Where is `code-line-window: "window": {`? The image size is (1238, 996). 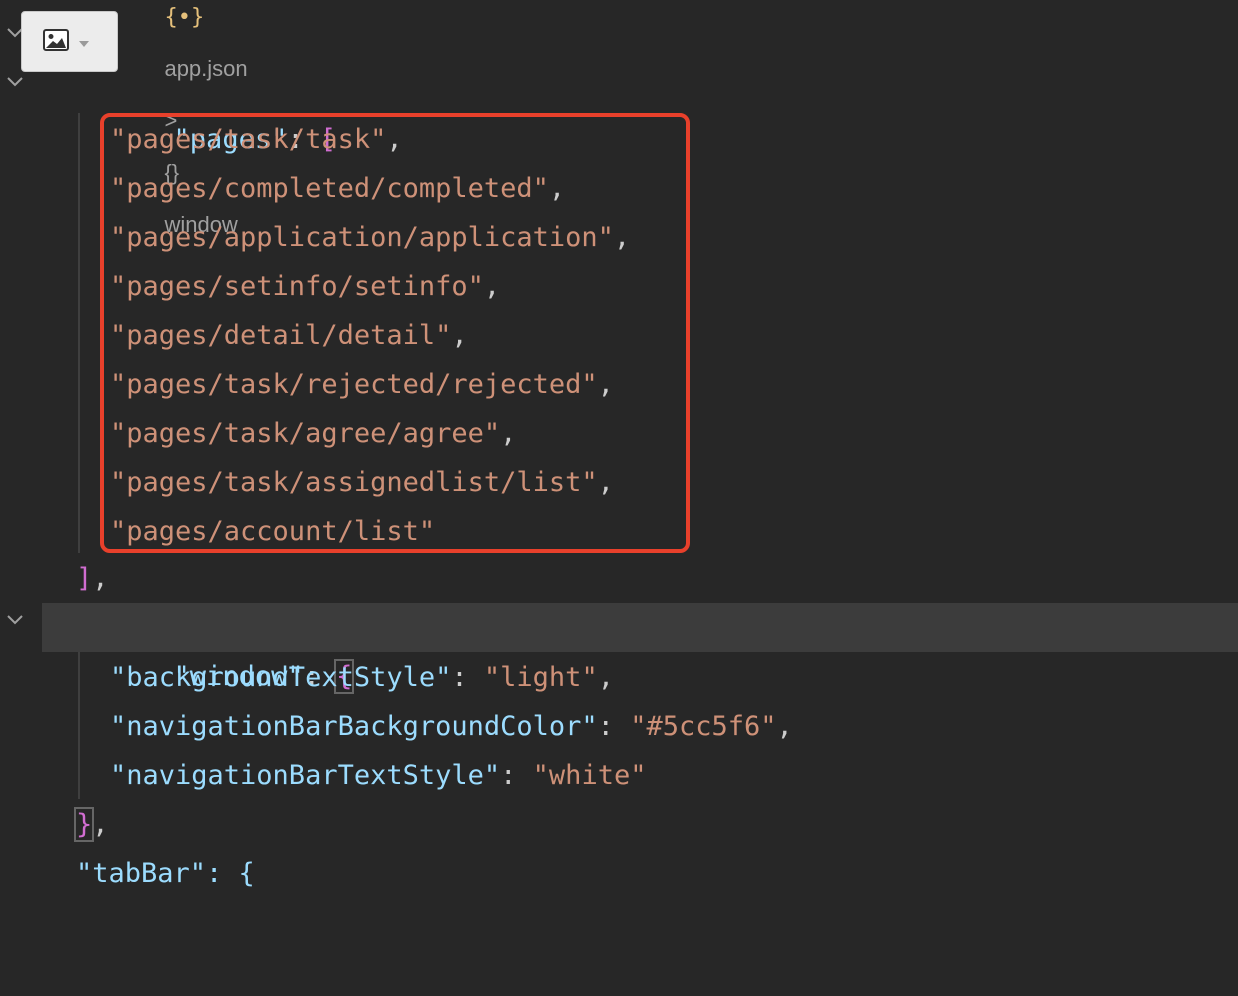
code-line-window: "window": { is located at coordinates (640, 648).